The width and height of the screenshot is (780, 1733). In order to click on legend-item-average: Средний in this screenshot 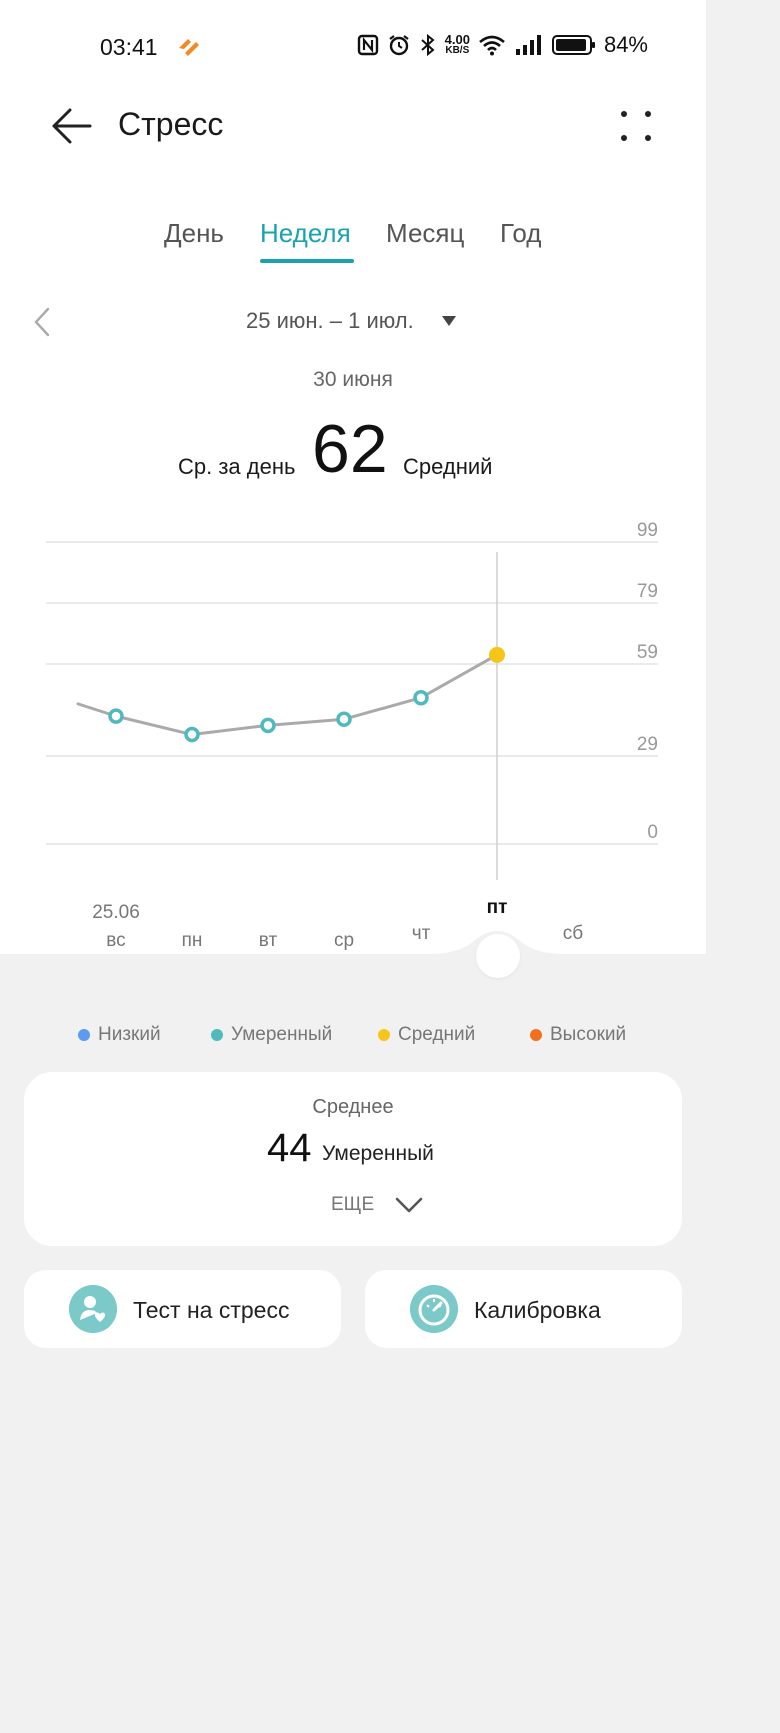, I will do `click(426, 1035)`.